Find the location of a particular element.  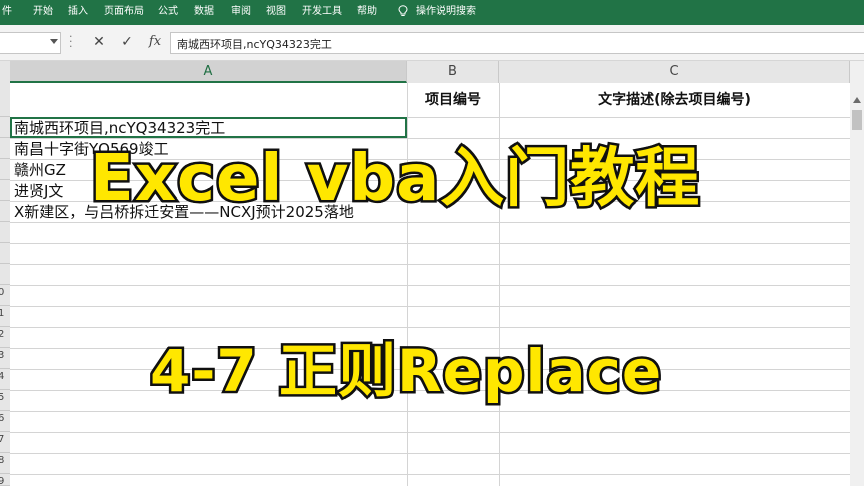

row-header: 1 is located at coordinates (5, 316).